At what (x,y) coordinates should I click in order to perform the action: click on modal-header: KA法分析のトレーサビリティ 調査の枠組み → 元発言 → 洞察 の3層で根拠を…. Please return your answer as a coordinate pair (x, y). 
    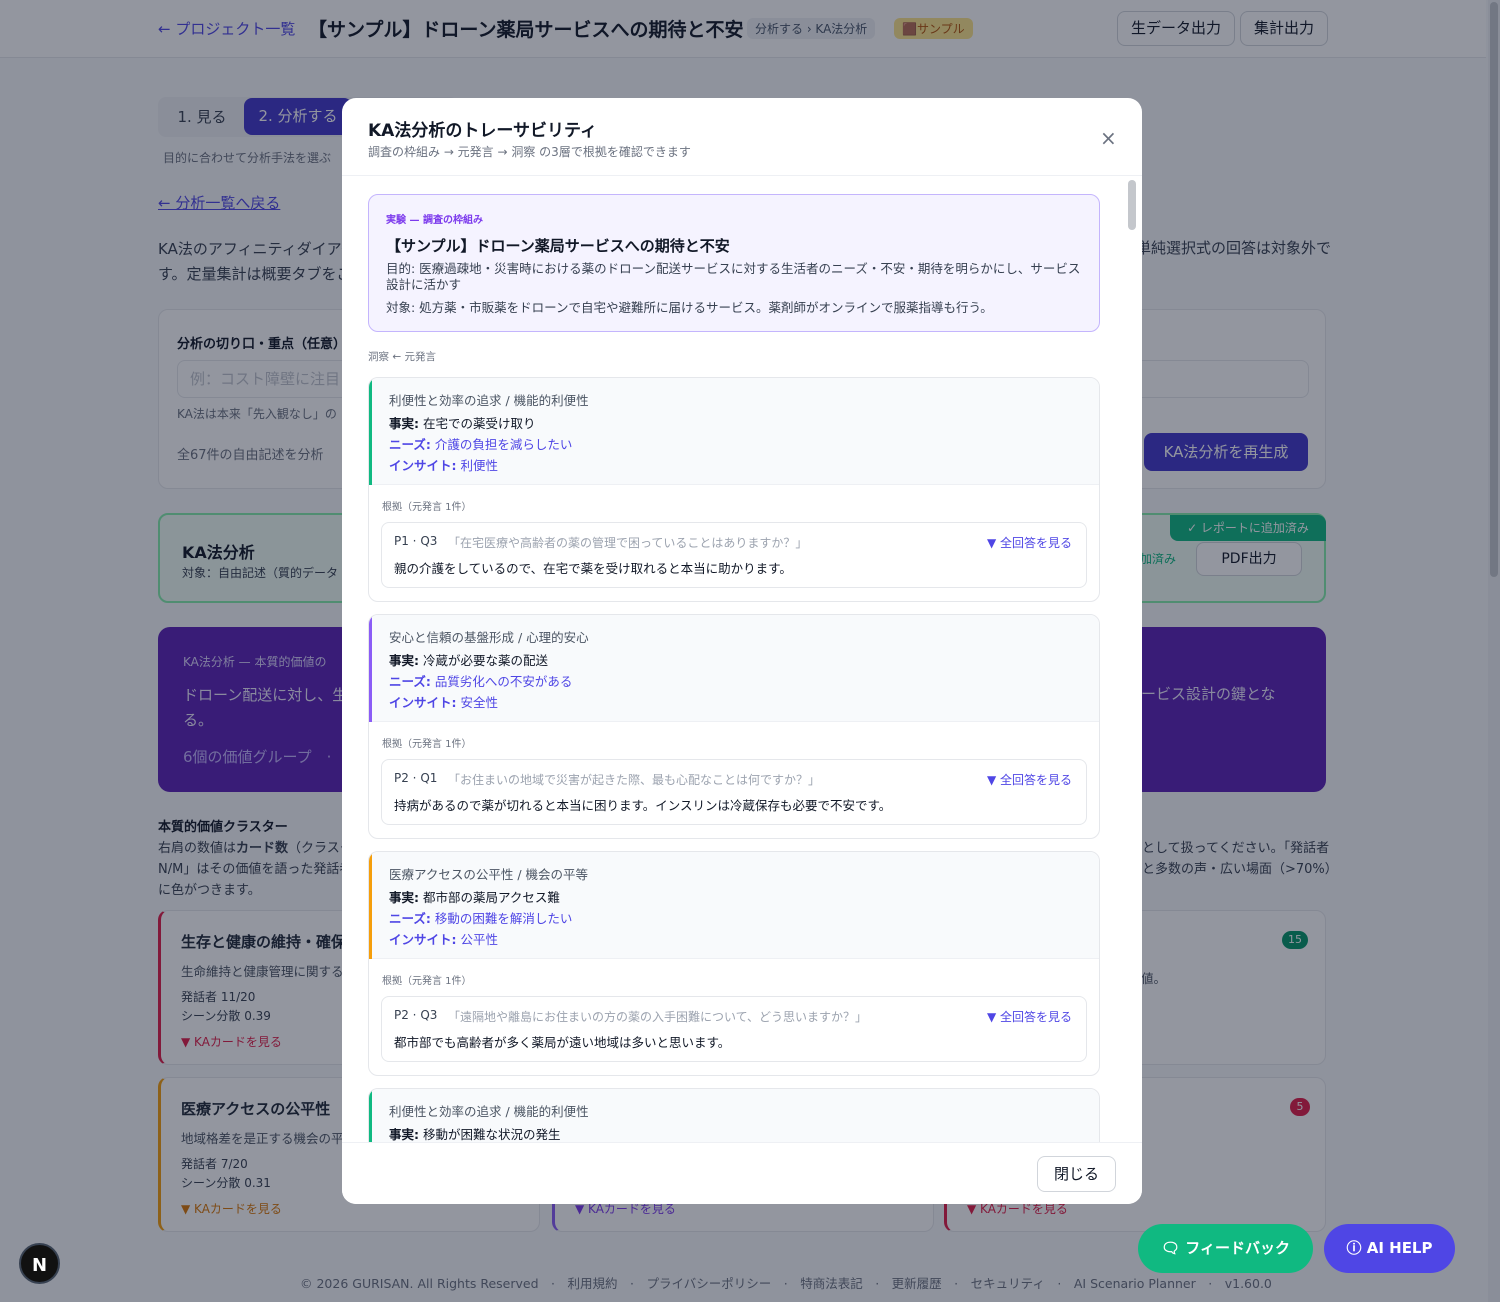
    Looking at the image, I should click on (742, 137).